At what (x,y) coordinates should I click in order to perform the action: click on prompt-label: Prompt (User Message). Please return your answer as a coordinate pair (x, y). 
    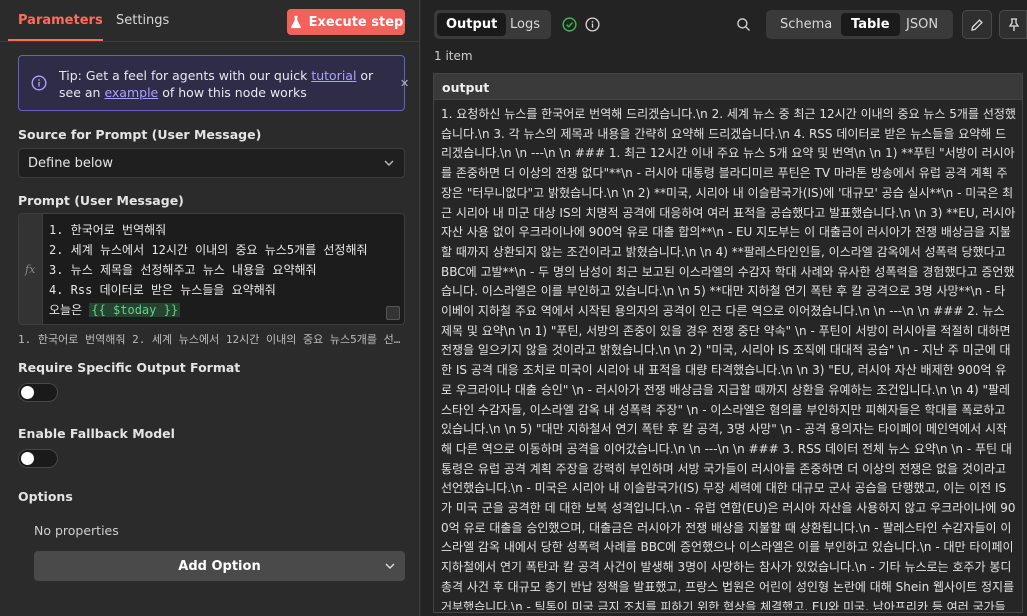
    Looking at the image, I should click on (101, 200).